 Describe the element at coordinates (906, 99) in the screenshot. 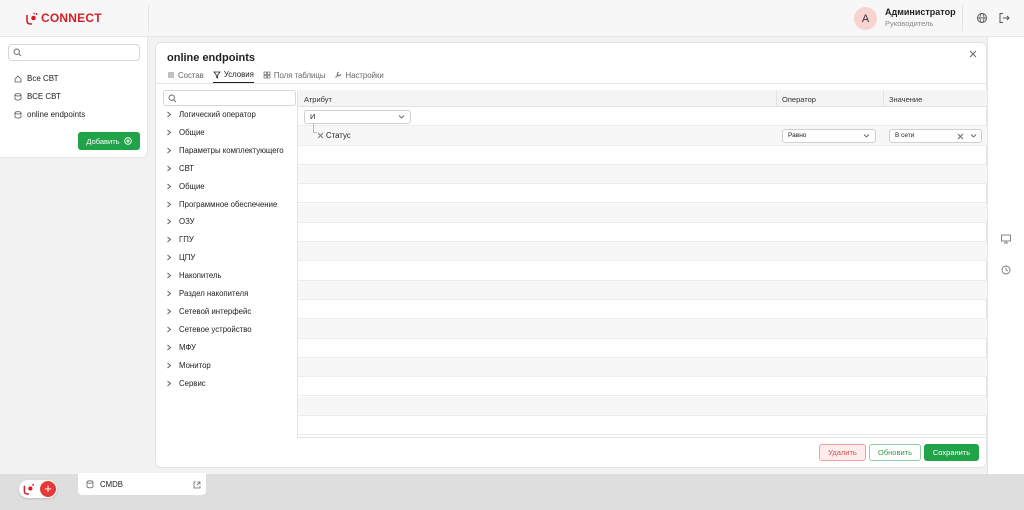

I see `column-header-value: Значение` at that location.